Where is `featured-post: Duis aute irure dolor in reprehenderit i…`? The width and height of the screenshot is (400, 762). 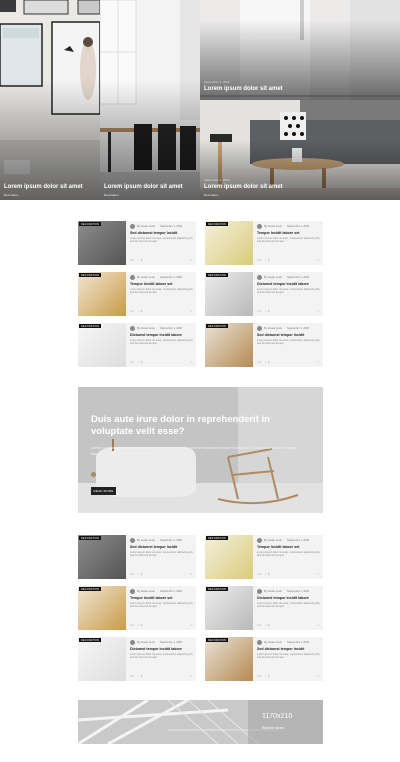 featured-post: Duis aute irure dolor in reprehenderit i… is located at coordinates (200, 450).